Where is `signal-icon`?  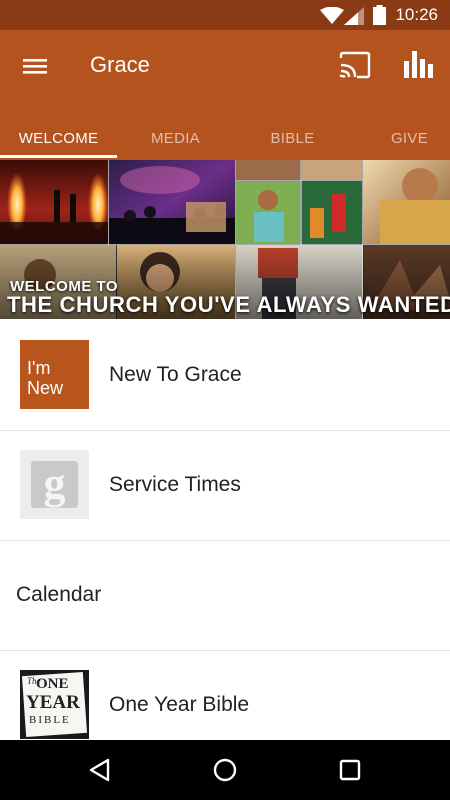 signal-icon is located at coordinates (354, 16).